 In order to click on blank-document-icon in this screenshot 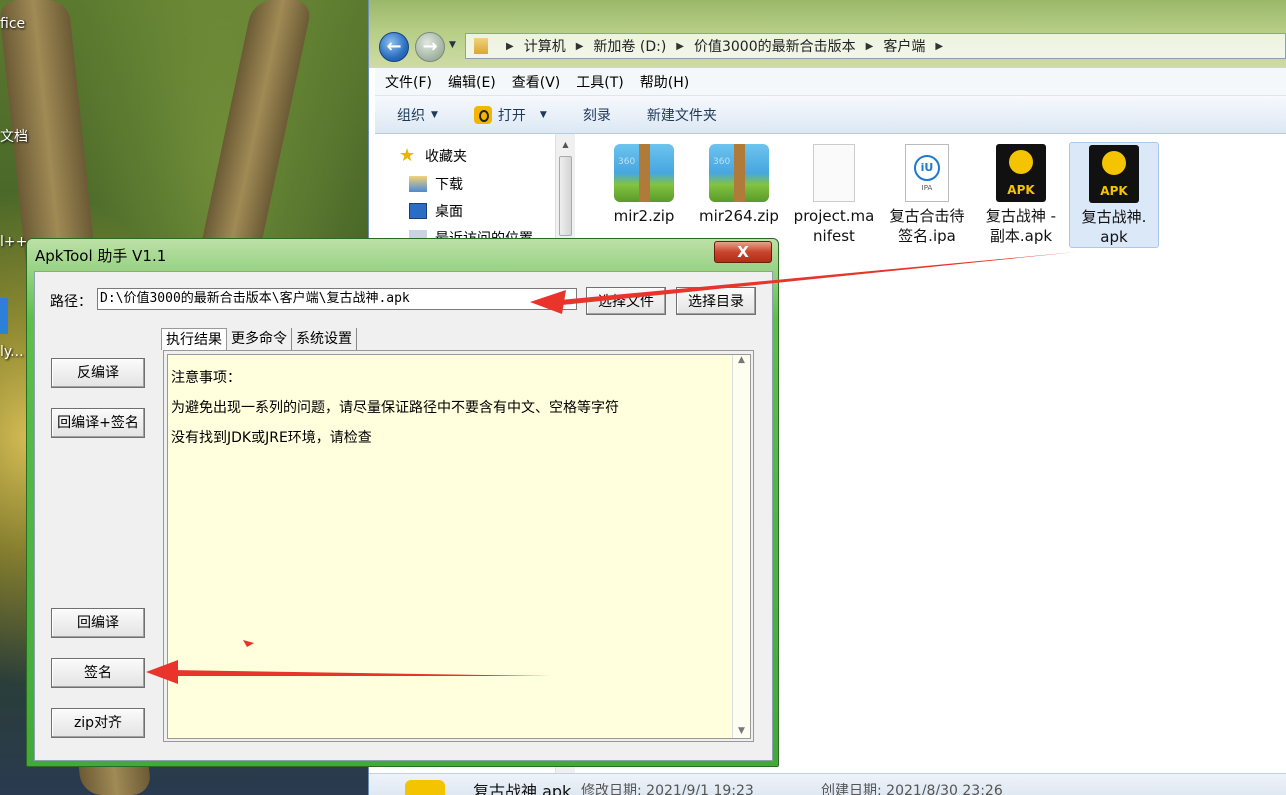, I will do `click(834, 173)`.